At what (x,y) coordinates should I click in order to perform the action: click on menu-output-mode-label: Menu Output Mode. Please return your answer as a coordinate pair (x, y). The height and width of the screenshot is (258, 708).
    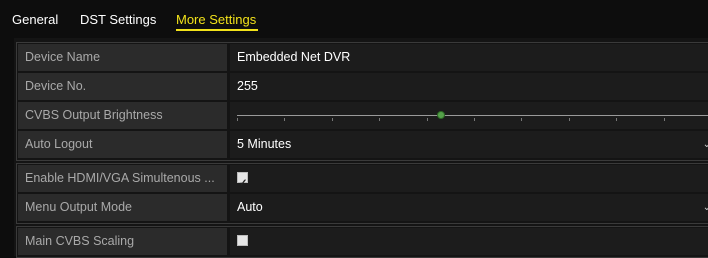
    Looking at the image, I should click on (122, 207).